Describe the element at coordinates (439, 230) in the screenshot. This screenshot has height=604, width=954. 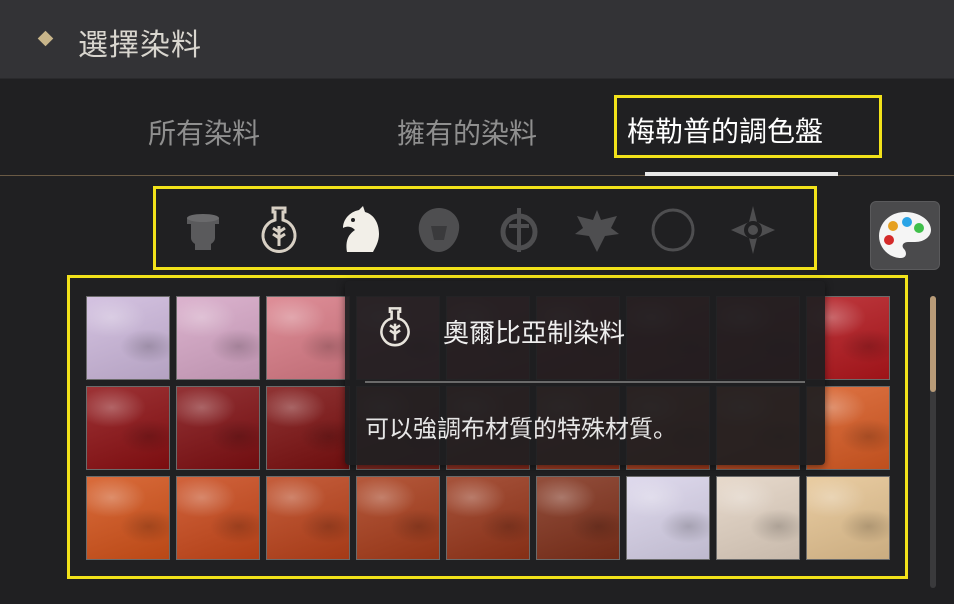
I see `lion-head-icon` at that location.